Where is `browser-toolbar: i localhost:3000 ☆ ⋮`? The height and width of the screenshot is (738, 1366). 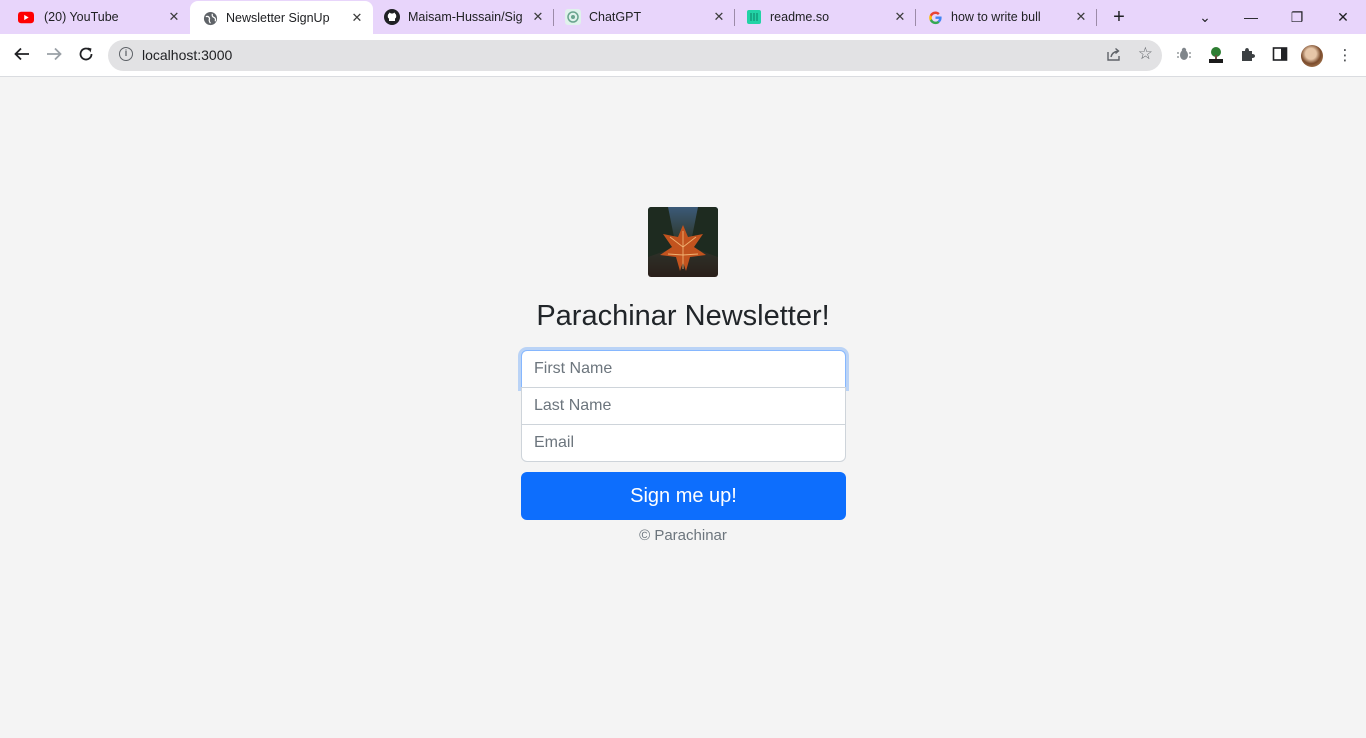
browser-toolbar: i localhost:3000 ☆ ⋮ is located at coordinates (683, 55).